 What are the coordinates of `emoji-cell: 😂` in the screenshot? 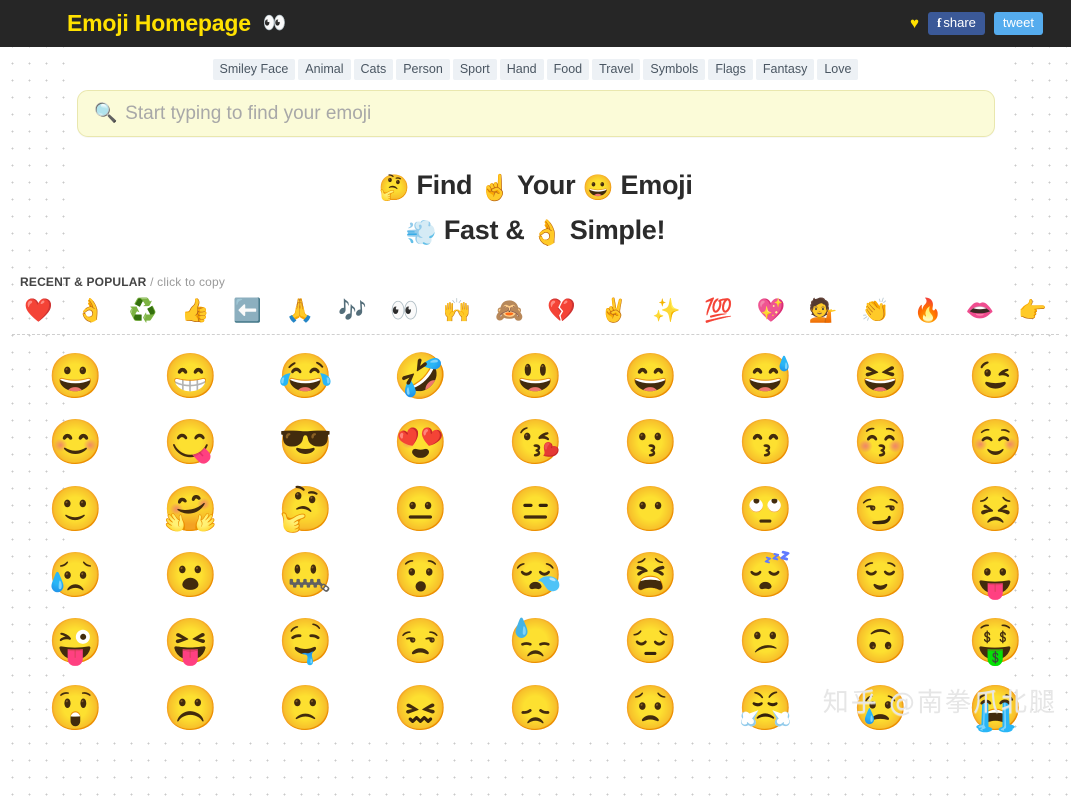 It's located at (305, 377).